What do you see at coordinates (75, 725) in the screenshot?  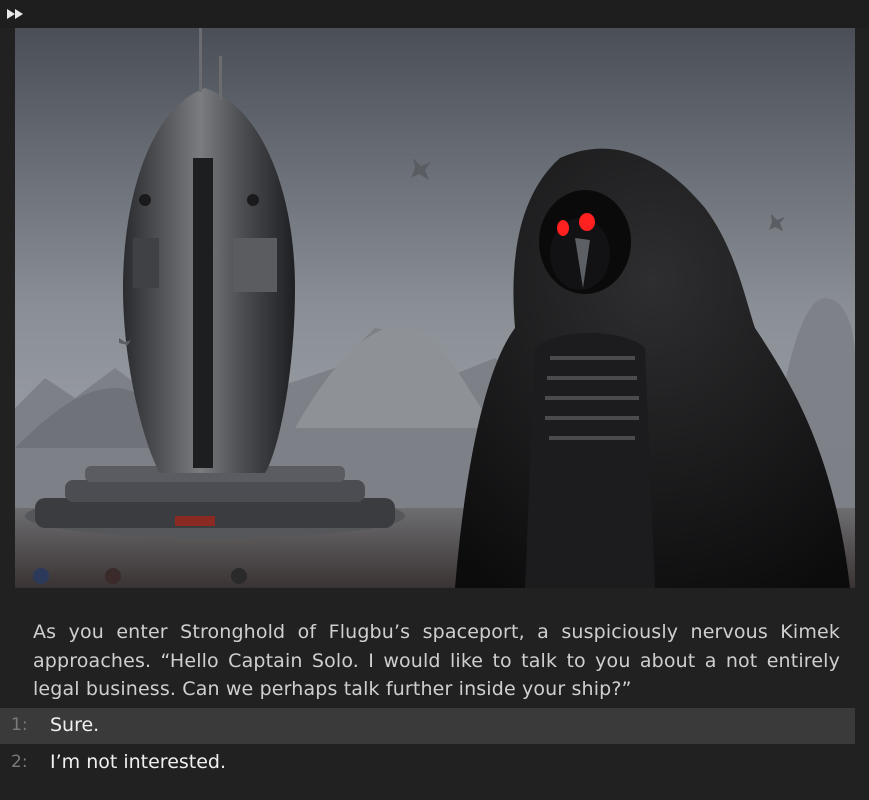 I see `choice-label: Sure.` at bounding box center [75, 725].